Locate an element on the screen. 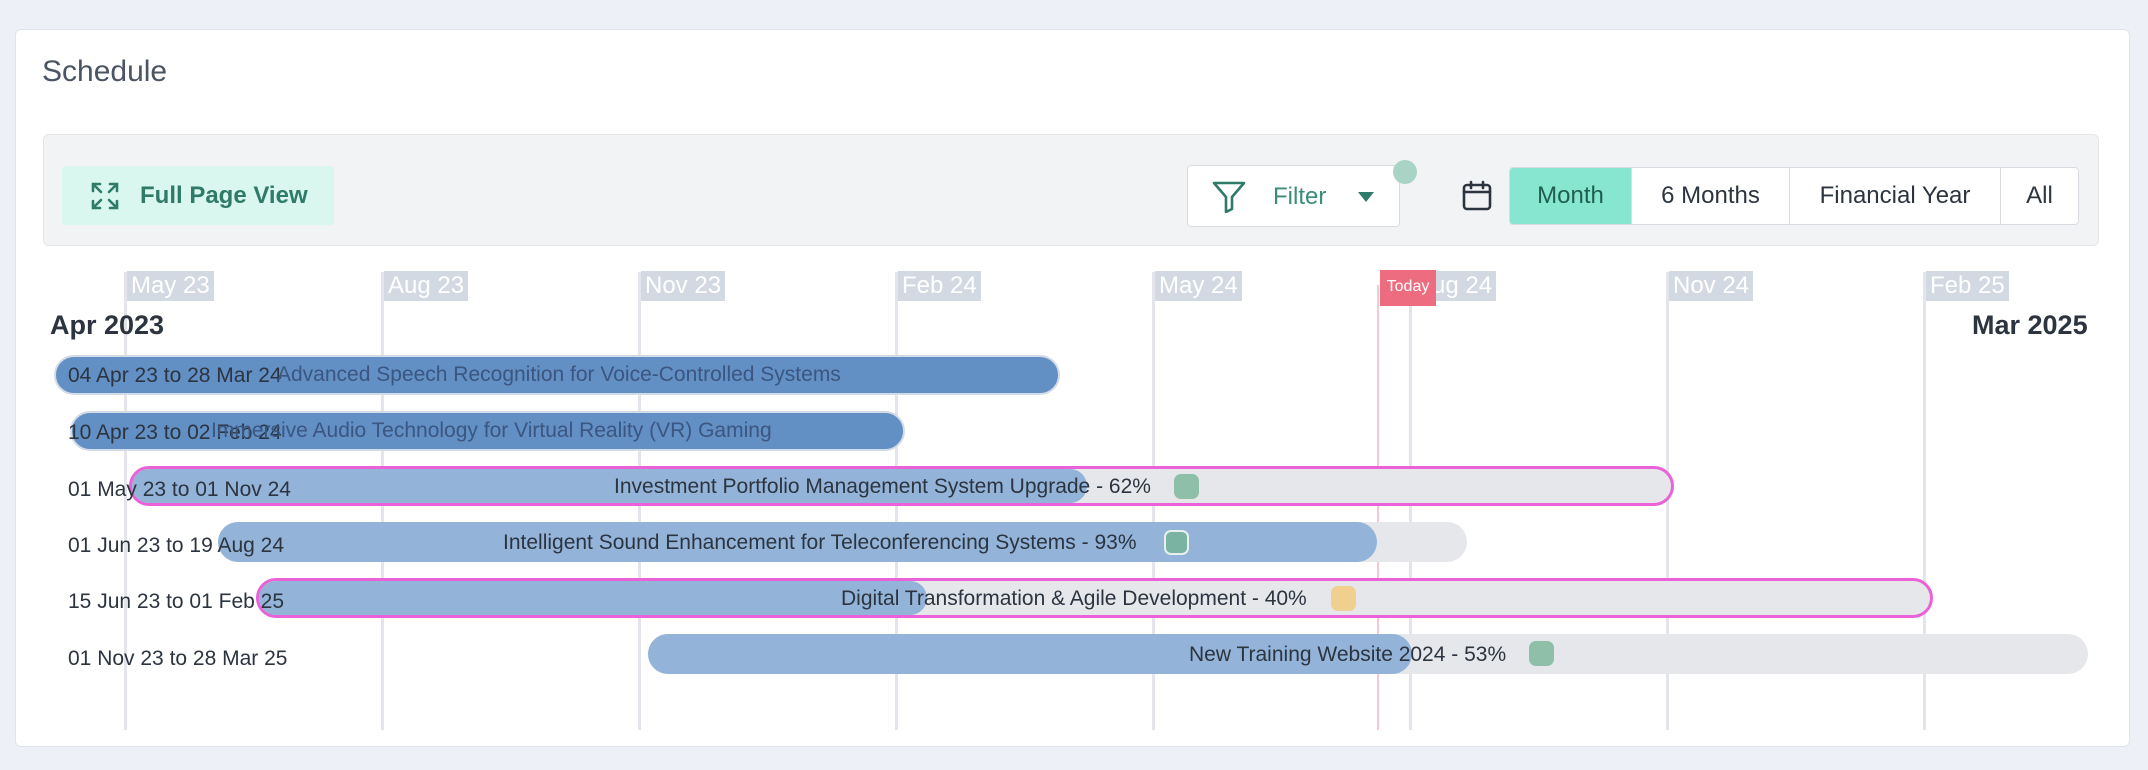 The width and height of the screenshot is (2148, 770). month-label: Nov 24 is located at coordinates (1711, 286).